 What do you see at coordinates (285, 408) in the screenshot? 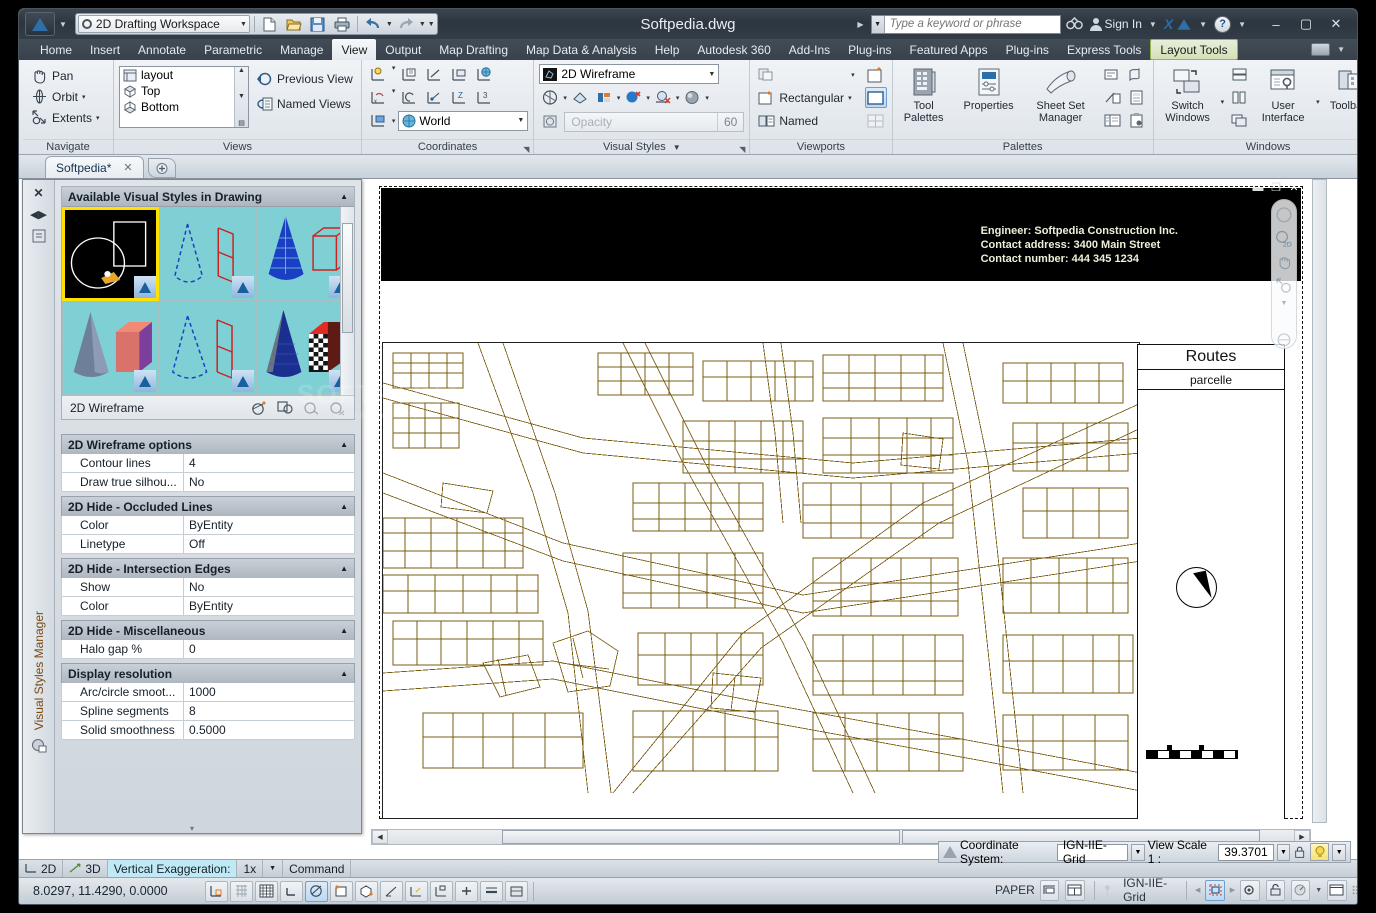
I see `apply-to-viewport-icon` at bounding box center [285, 408].